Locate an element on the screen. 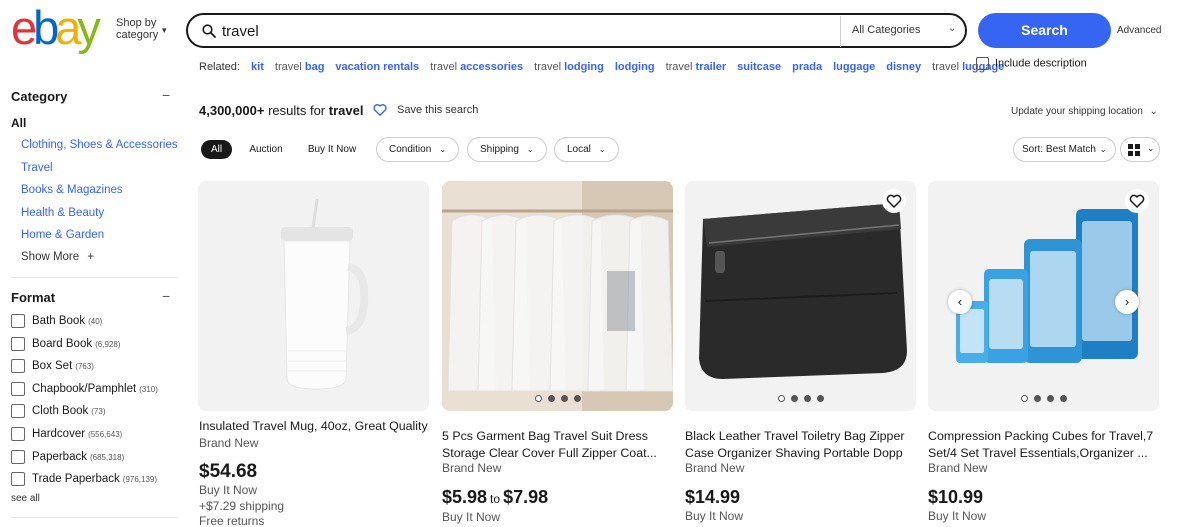 The width and height of the screenshot is (1200, 527). related-bold-text: prada is located at coordinates (807, 67).